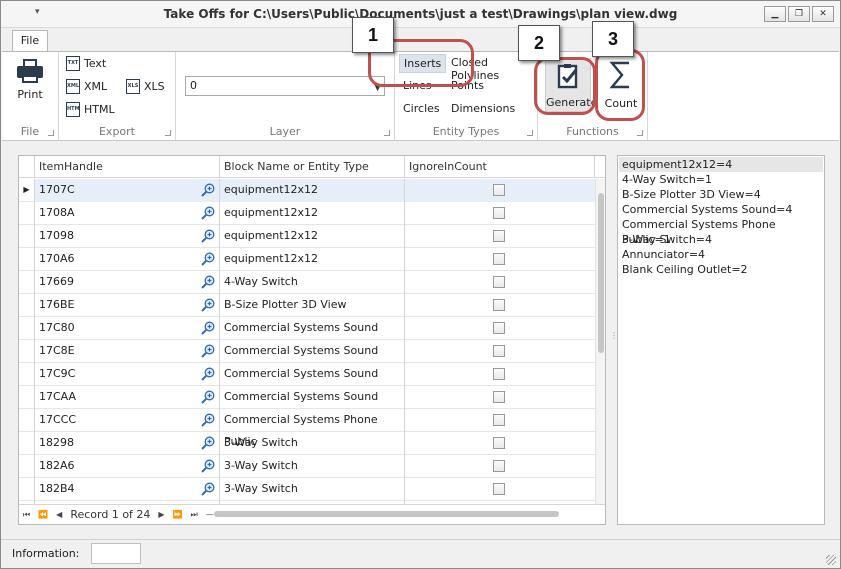  Describe the element at coordinates (127, 190) in the screenshot. I see `item-handle-cell: 1707C` at that location.